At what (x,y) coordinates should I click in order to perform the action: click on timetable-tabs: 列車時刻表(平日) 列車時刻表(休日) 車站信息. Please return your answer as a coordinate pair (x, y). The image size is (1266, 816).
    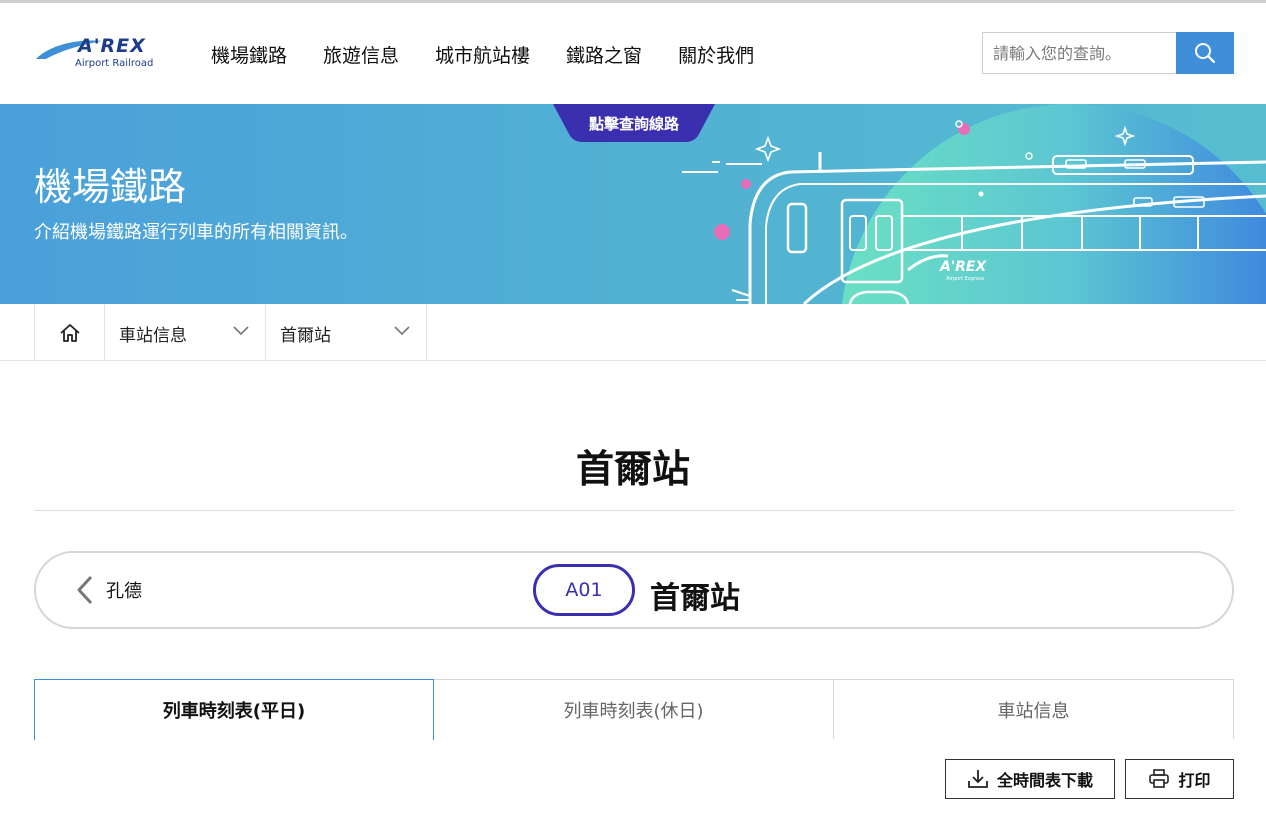
    Looking at the image, I should click on (634, 709).